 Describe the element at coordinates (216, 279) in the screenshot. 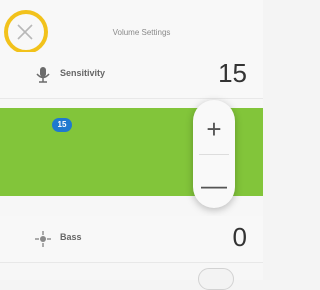

I see `bass-stepper-knob` at that location.